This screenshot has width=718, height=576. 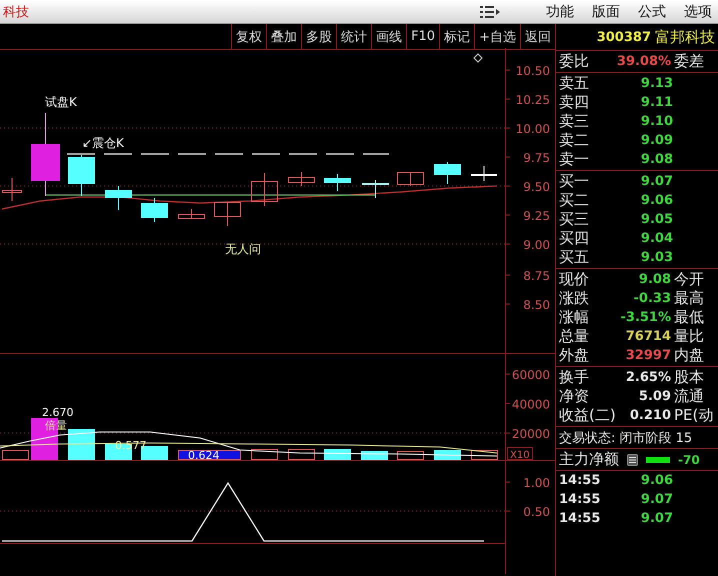 I want to click on axis-label: 9.25, so click(x=536, y=216).